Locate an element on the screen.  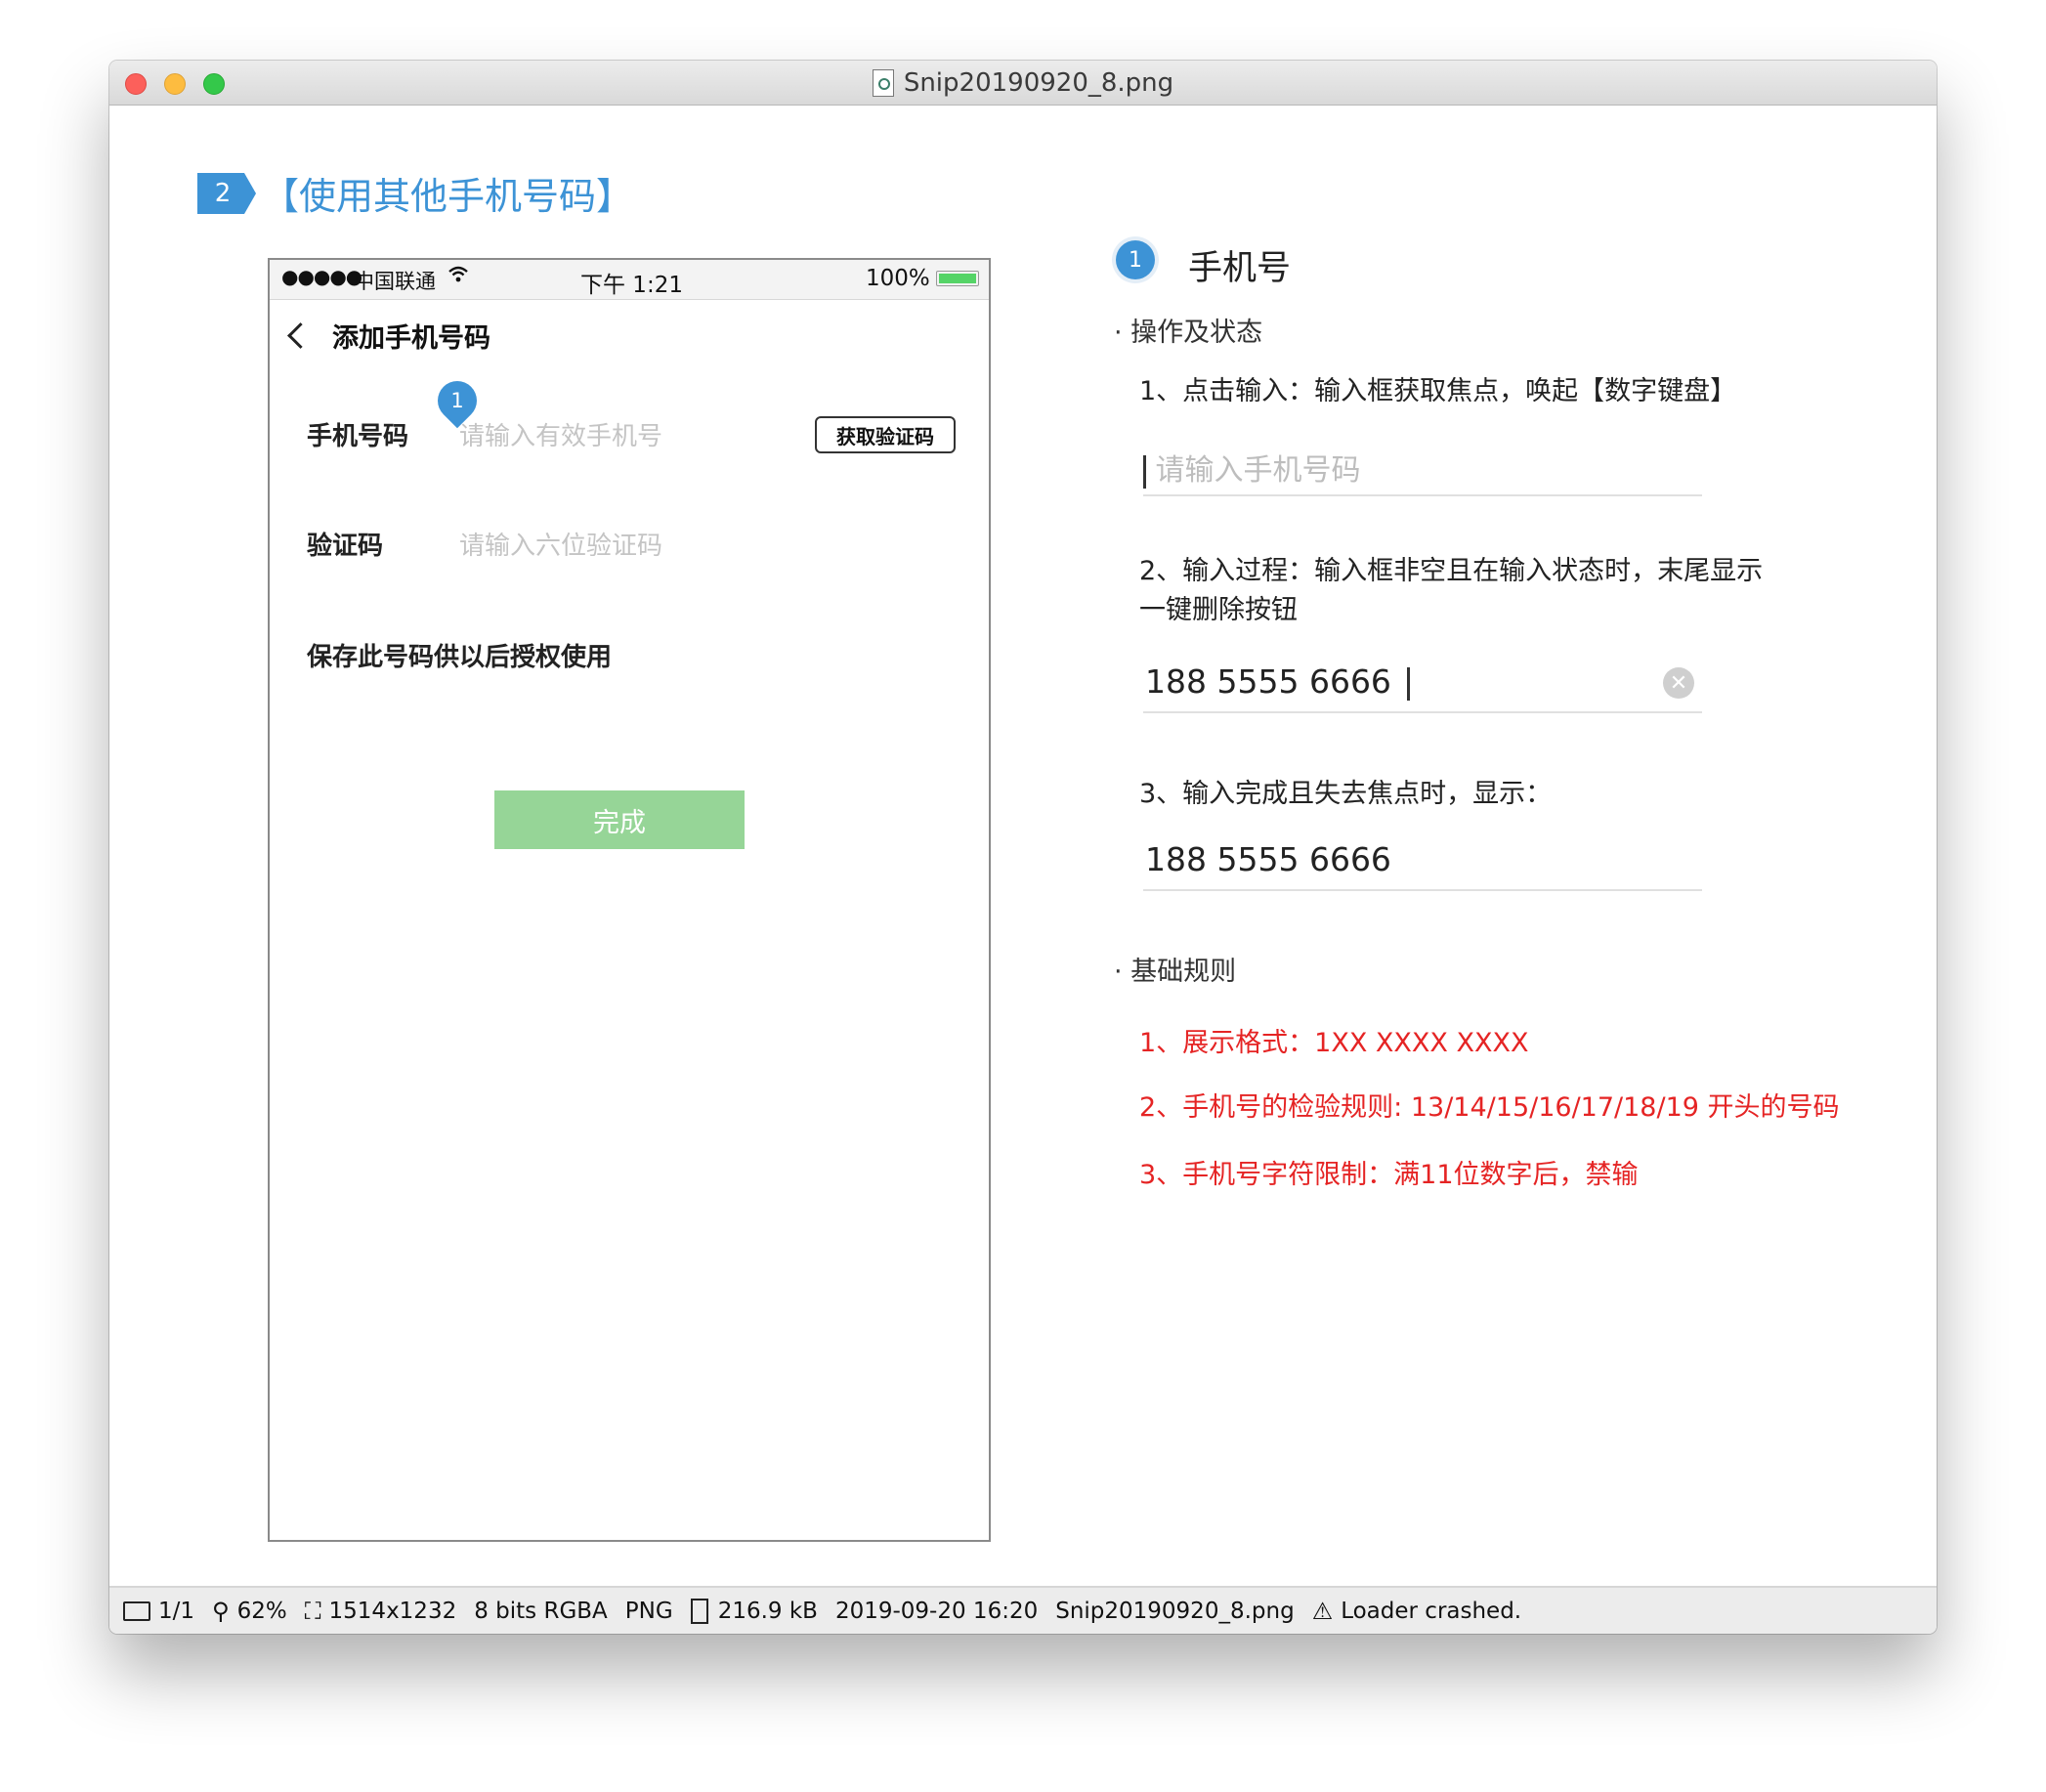
phone-number-input: 请输入有效手机号 is located at coordinates (560, 434).